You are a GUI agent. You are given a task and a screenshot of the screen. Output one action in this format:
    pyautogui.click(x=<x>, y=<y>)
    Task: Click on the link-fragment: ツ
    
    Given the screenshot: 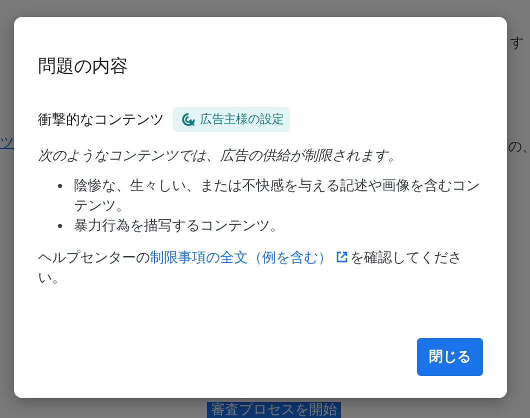 What is the action you would take?
    pyautogui.click(x=7, y=143)
    